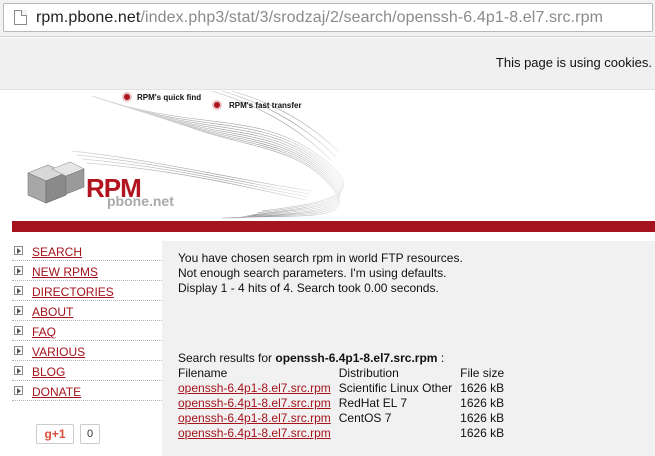 The width and height of the screenshot is (655, 456). What do you see at coordinates (127, 97) in the screenshot?
I see `quick-find-dot` at bounding box center [127, 97].